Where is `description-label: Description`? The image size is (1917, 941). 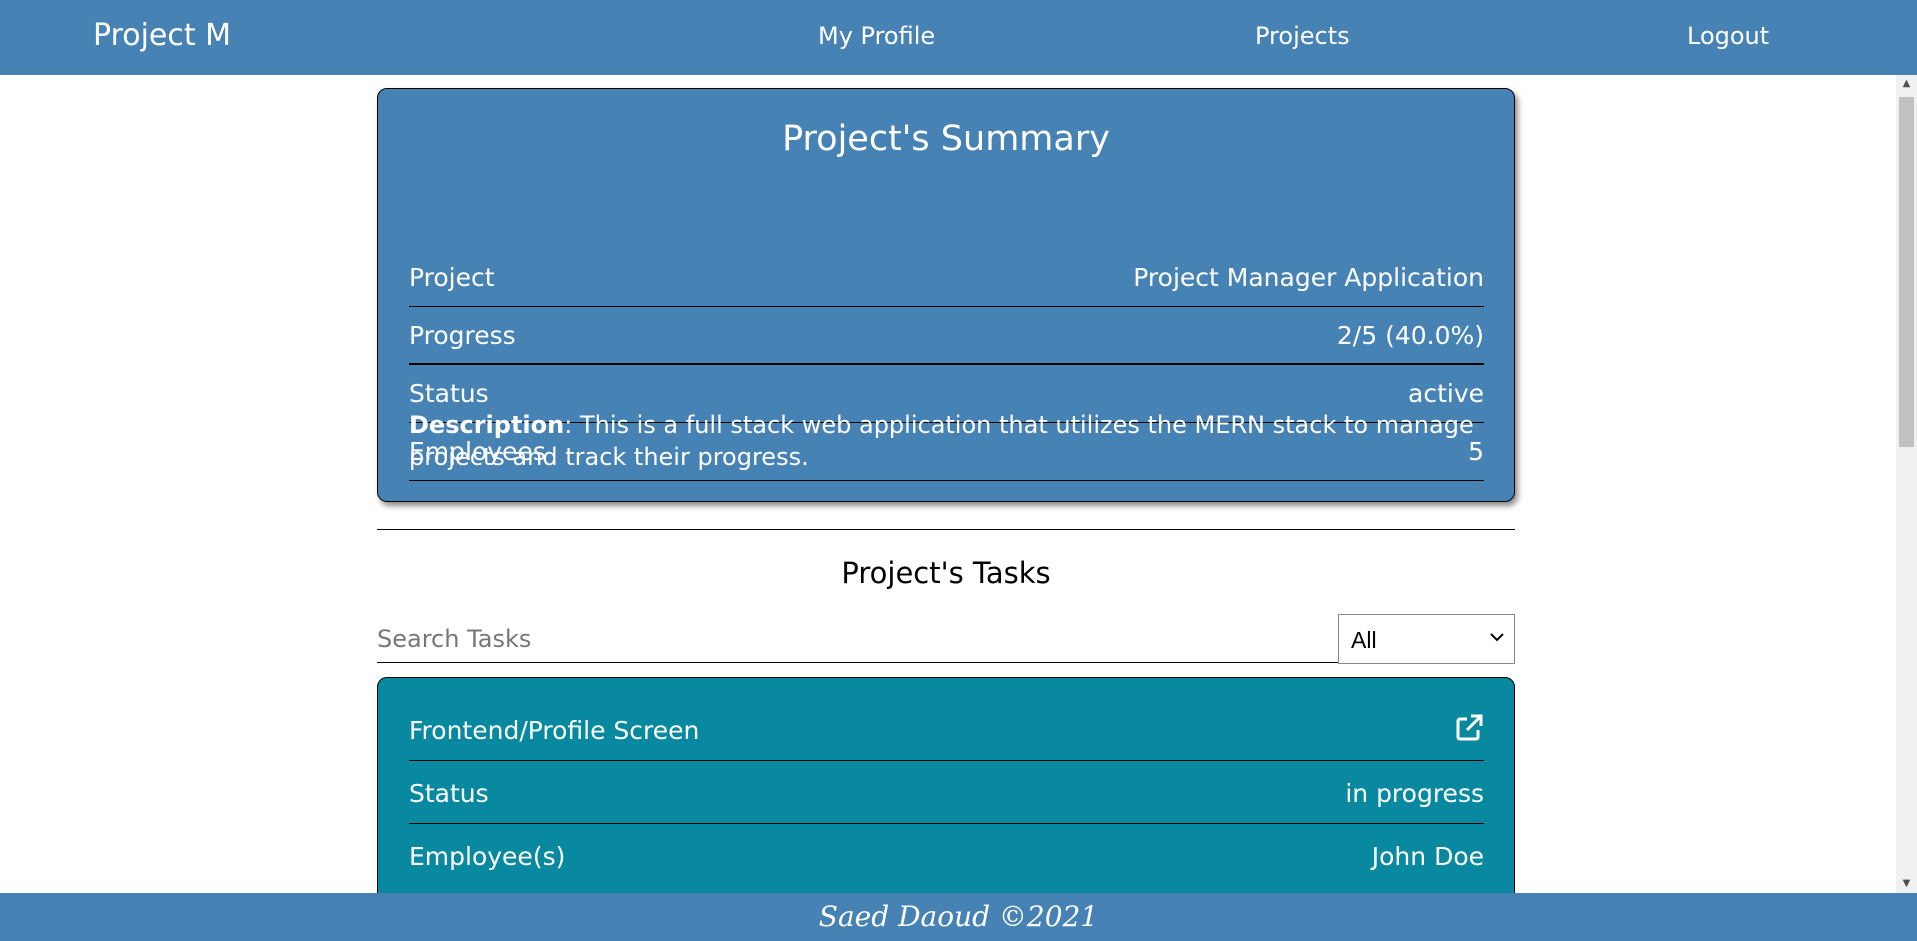
description-label: Description is located at coordinates (487, 425).